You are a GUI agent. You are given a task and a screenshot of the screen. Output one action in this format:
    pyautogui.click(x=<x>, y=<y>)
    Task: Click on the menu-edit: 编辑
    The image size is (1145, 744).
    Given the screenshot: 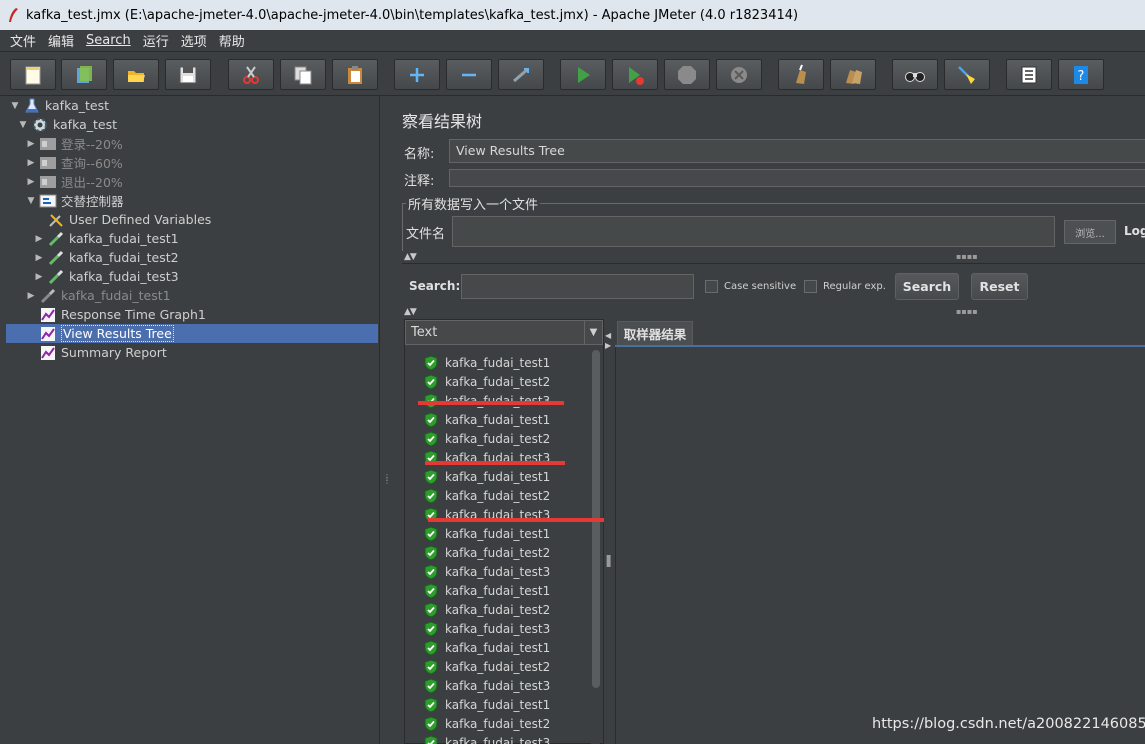 What is the action you would take?
    pyautogui.click(x=61, y=40)
    